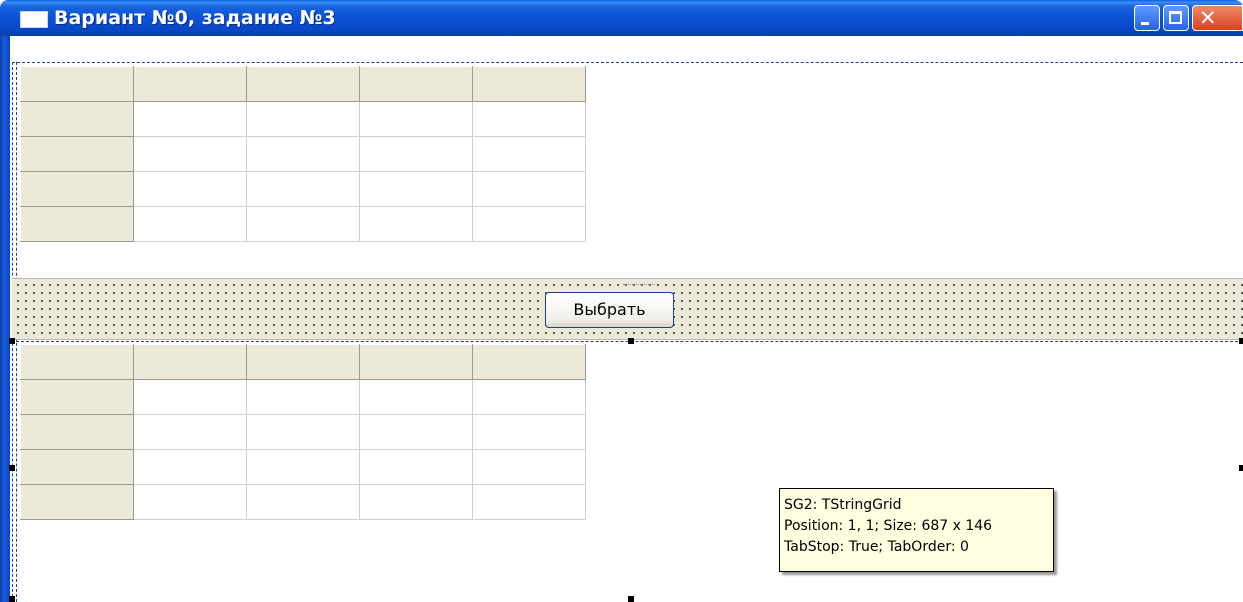 The height and width of the screenshot is (602, 1243). What do you see at coordinates (195, 18) in the screenshot?
I see `window-title: Вариант №0, задание №3` at bounding box center [195, 18].